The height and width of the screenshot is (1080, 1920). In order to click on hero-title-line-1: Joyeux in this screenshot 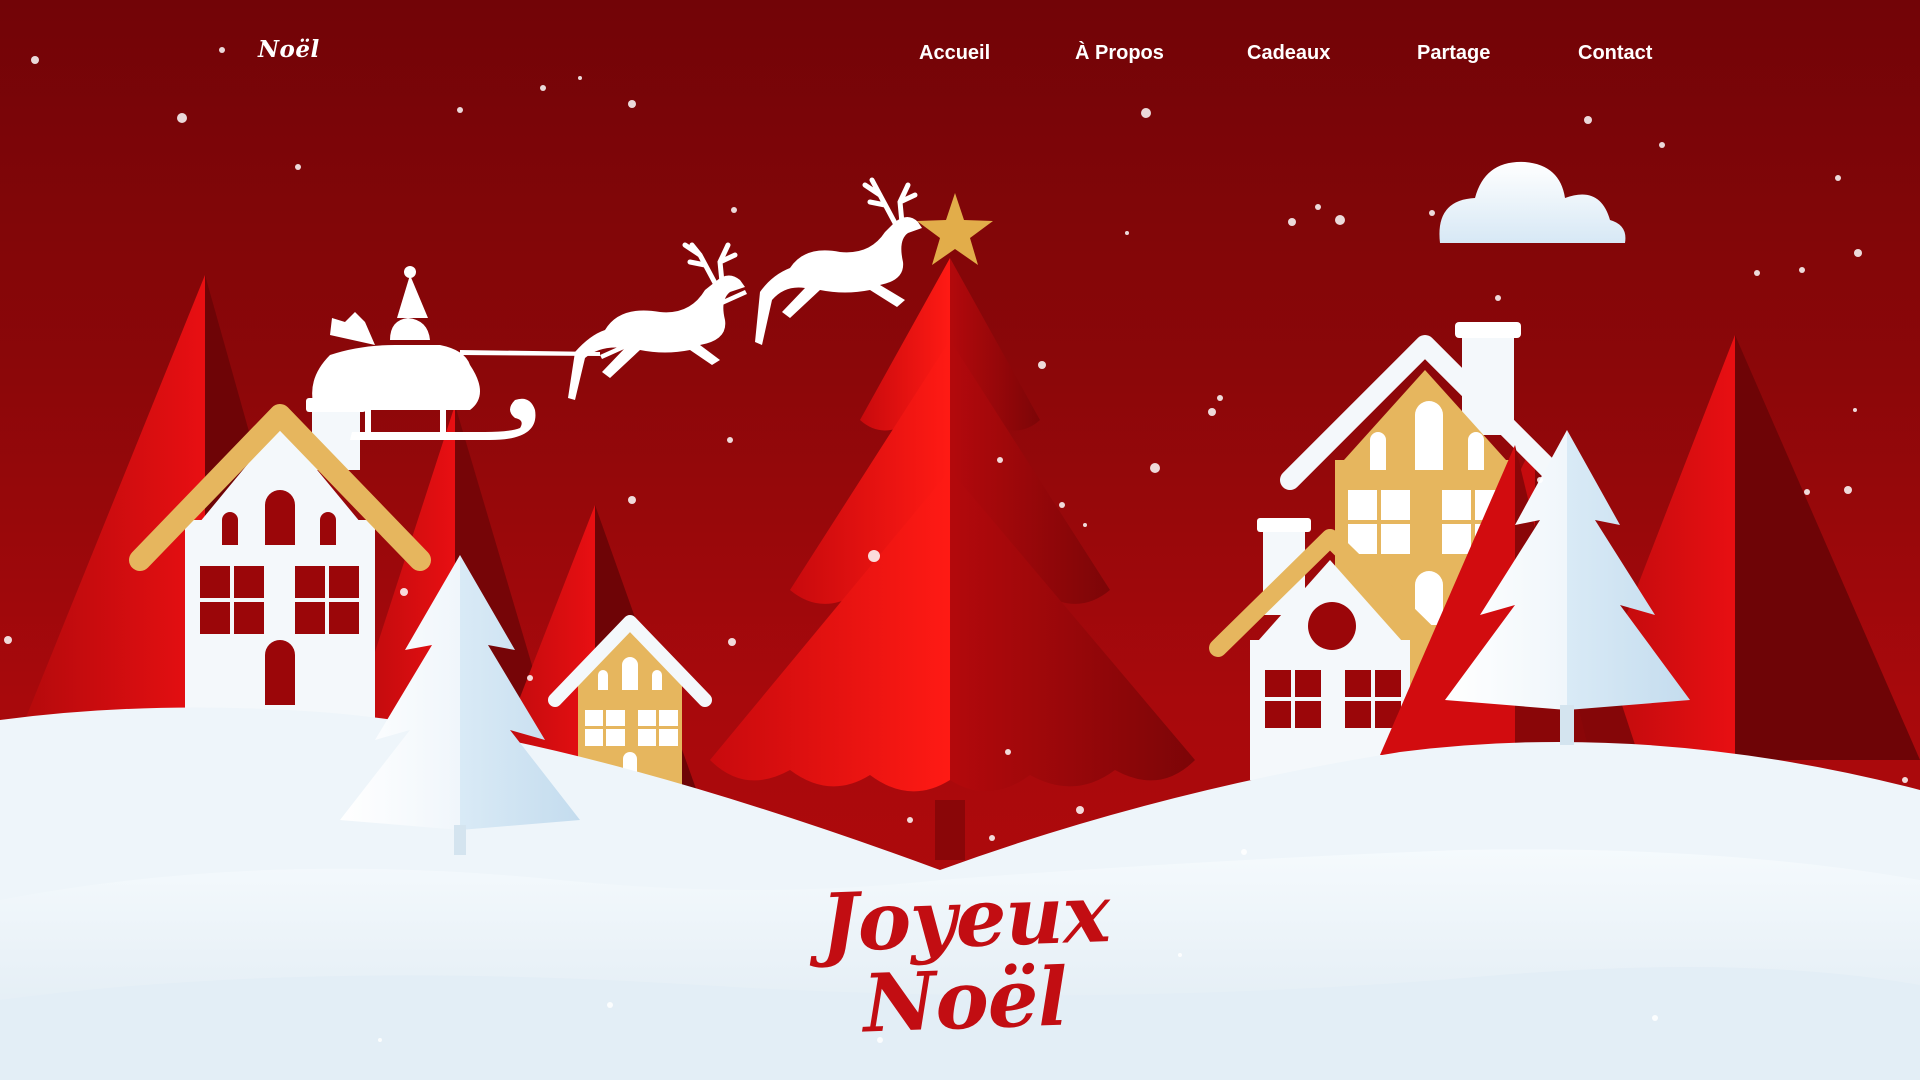, I will do `click(965, 918)`.